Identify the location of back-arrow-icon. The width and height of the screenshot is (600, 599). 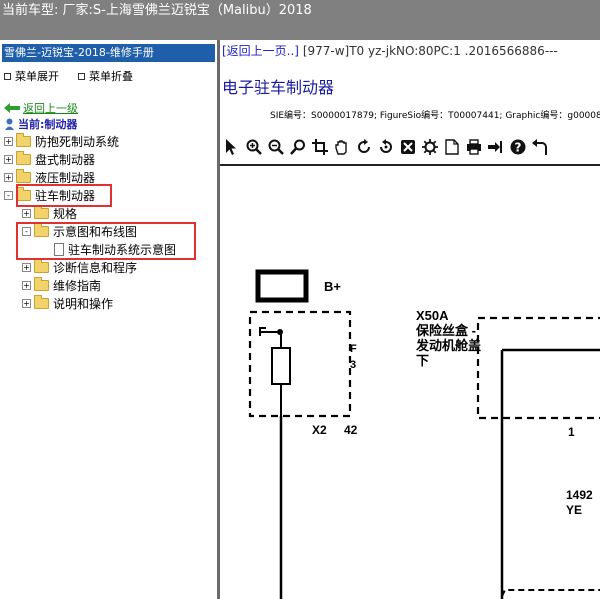
(12, 108).